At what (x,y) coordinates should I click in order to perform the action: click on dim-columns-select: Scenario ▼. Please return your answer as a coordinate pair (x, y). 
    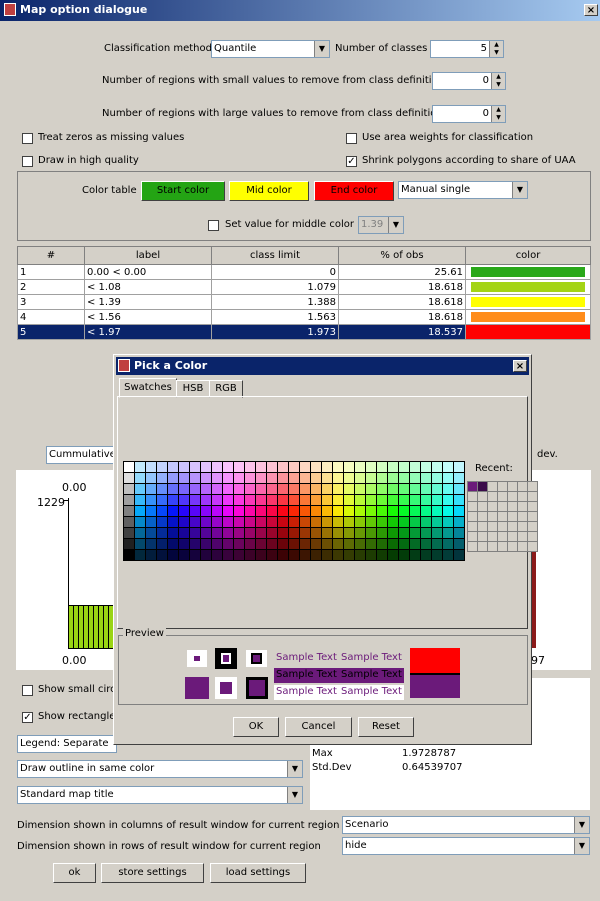
    Looking at the image, I should click on (466, 825).